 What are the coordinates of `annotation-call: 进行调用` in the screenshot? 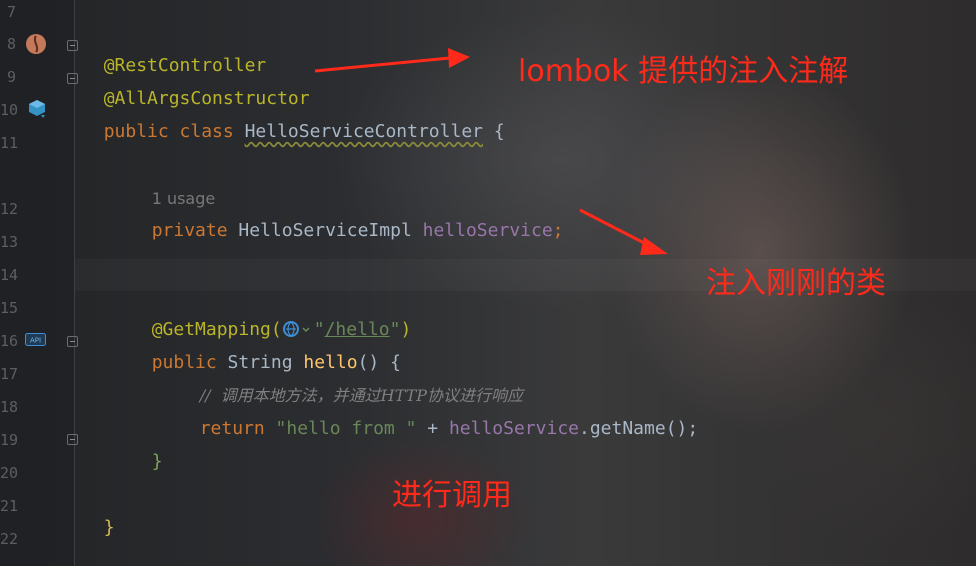 It's located at (452, 495).